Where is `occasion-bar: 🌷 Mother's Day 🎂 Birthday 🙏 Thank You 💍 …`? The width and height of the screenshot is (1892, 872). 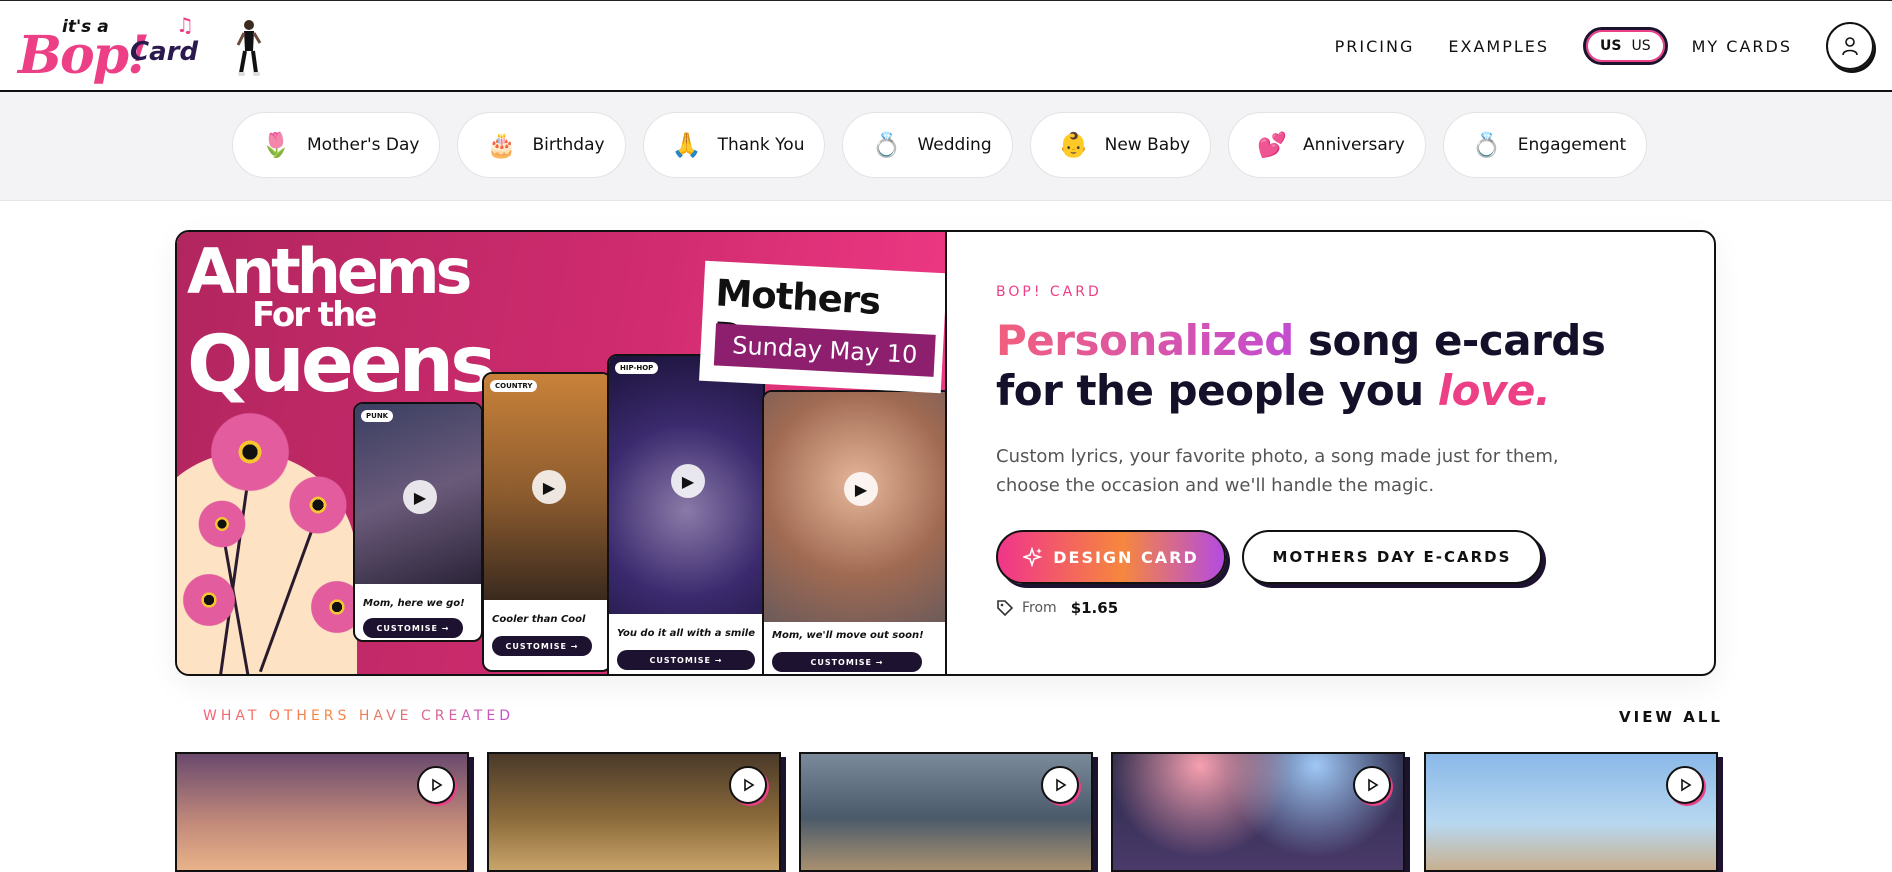 occasion-bar: 🌷 Mother's Day 🎂 Birthday 🙏 Thank You 💍 … is located at coordinates (946, 146).